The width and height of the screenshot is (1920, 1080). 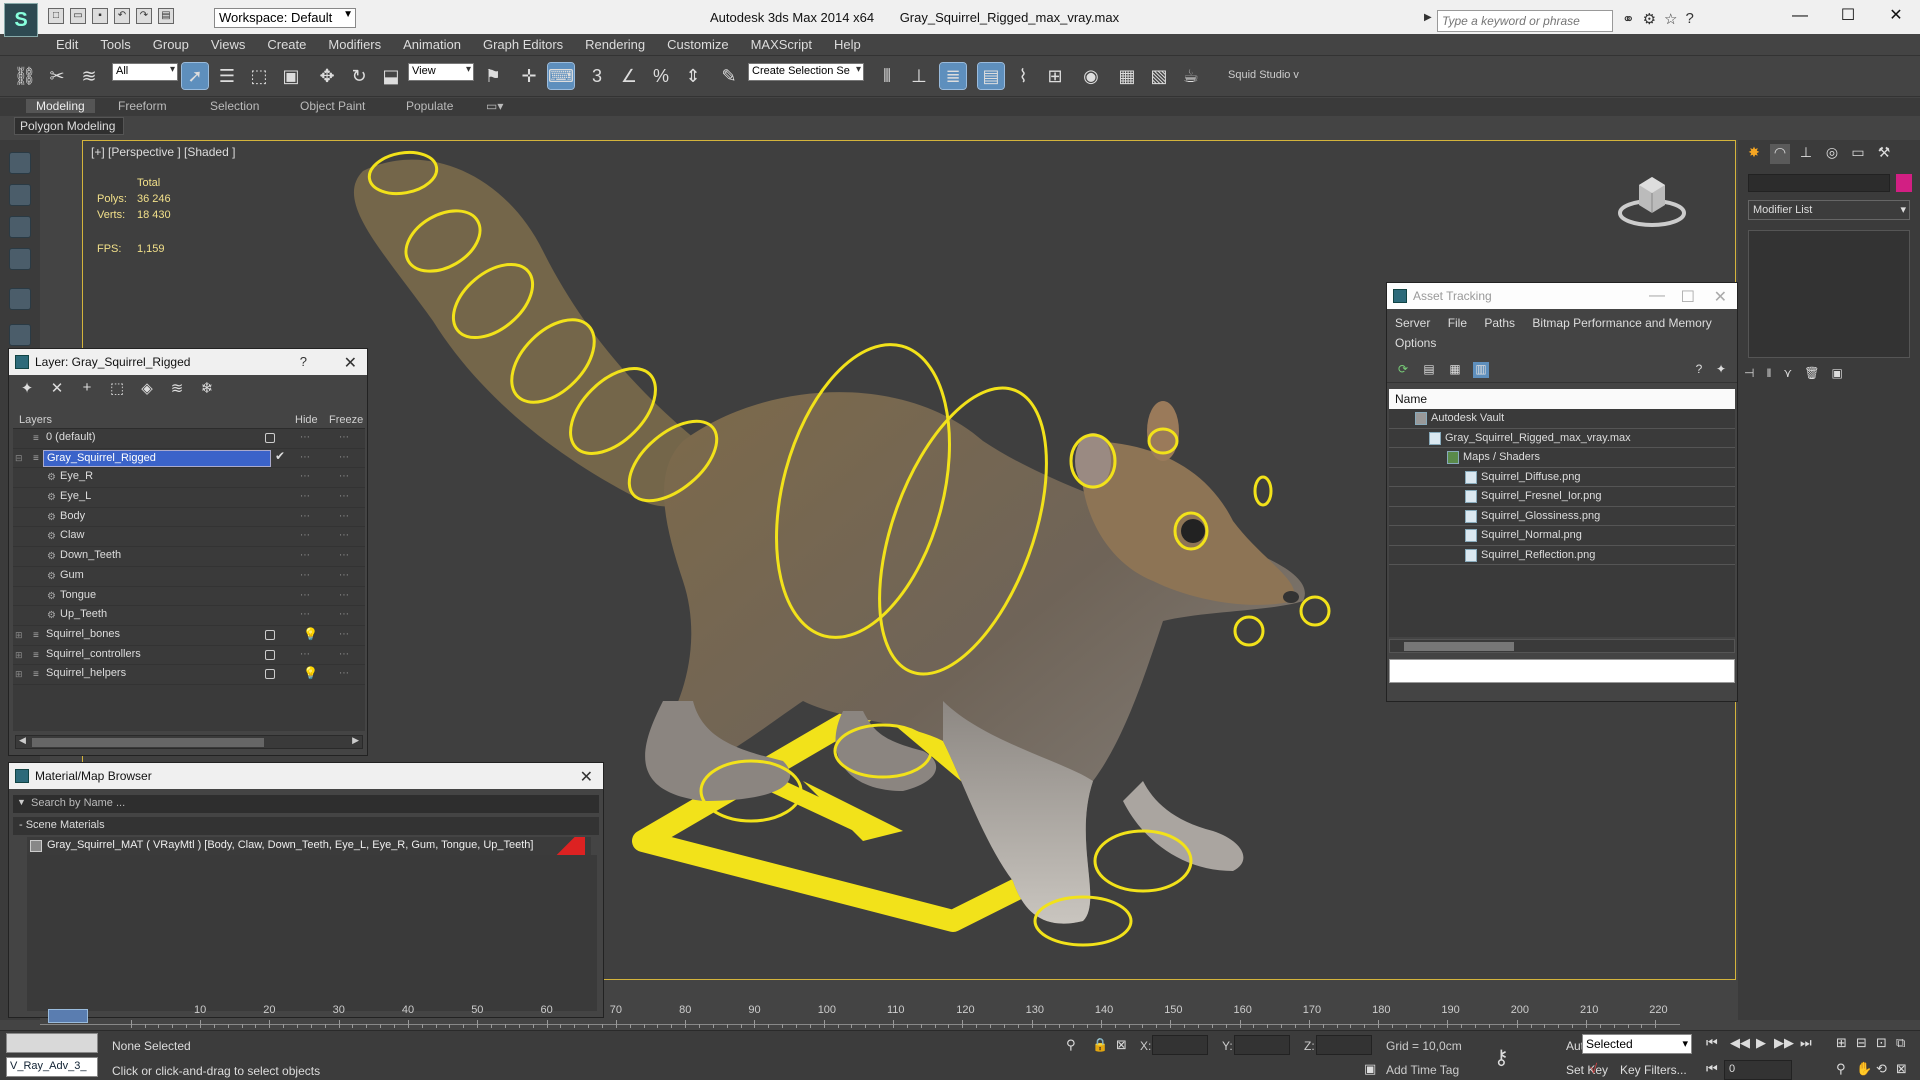 I want to click on angle-snap-icon: ∠, so click(x=629, y=76).